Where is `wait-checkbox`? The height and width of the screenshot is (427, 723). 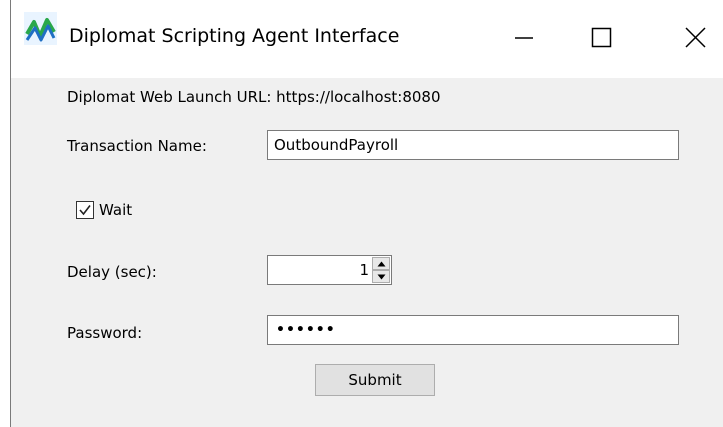
wait-checkbox is located at coordinates (85, 210).